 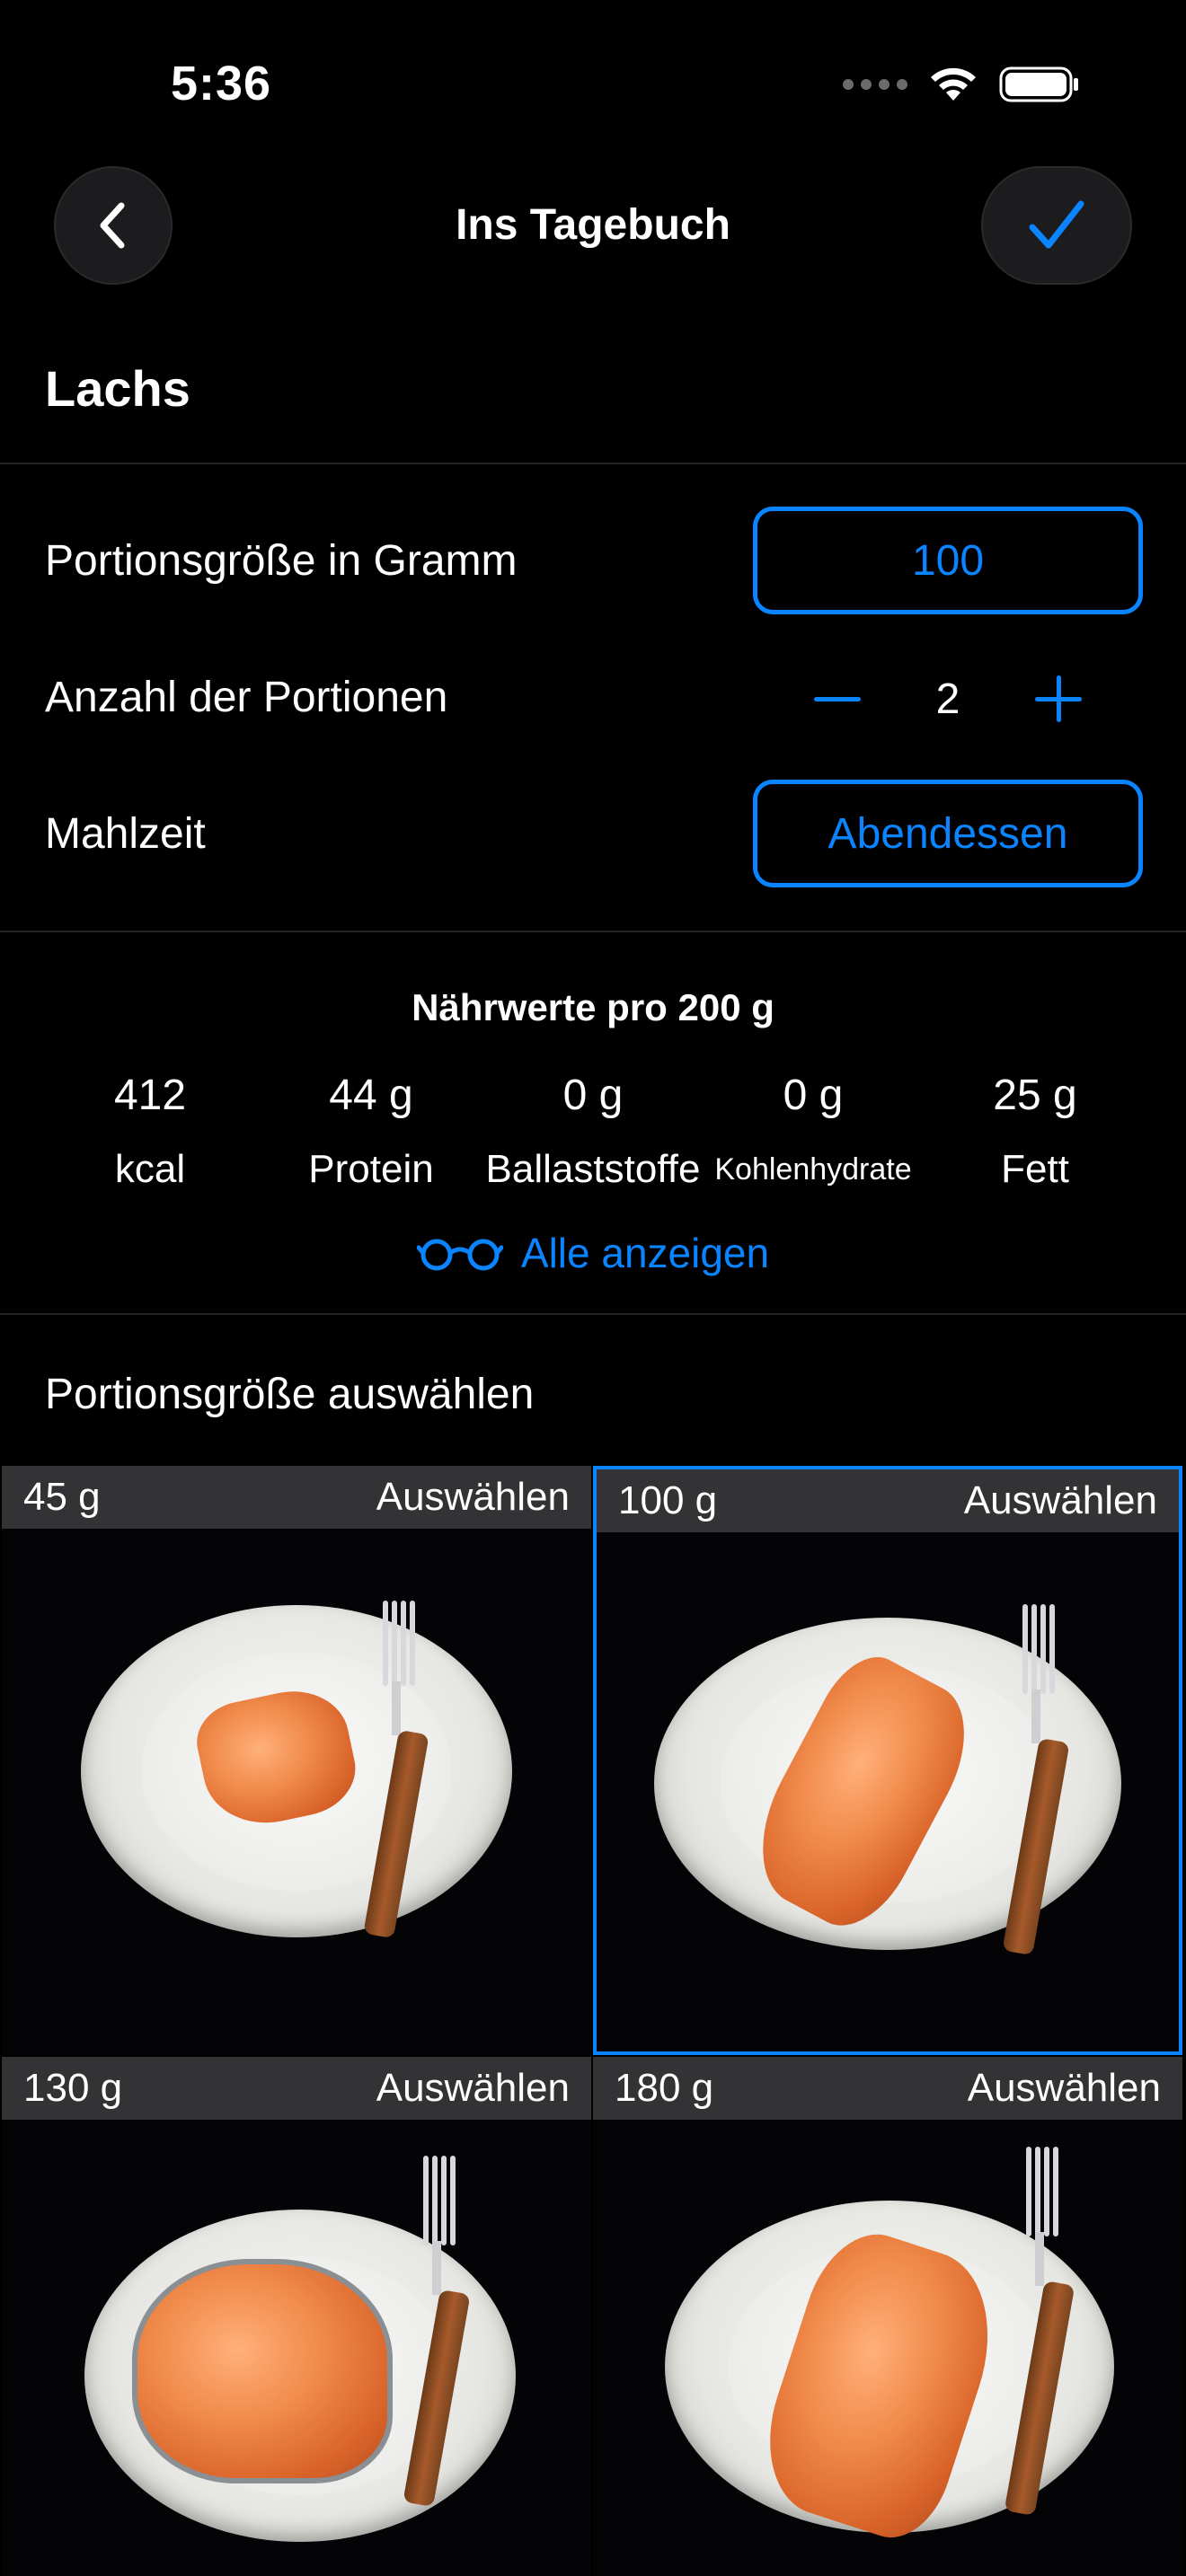 What do you see at coordinates (117, 388) in the screenshot?
I see `food-name: Lachs` at bounding box center [117, 388].